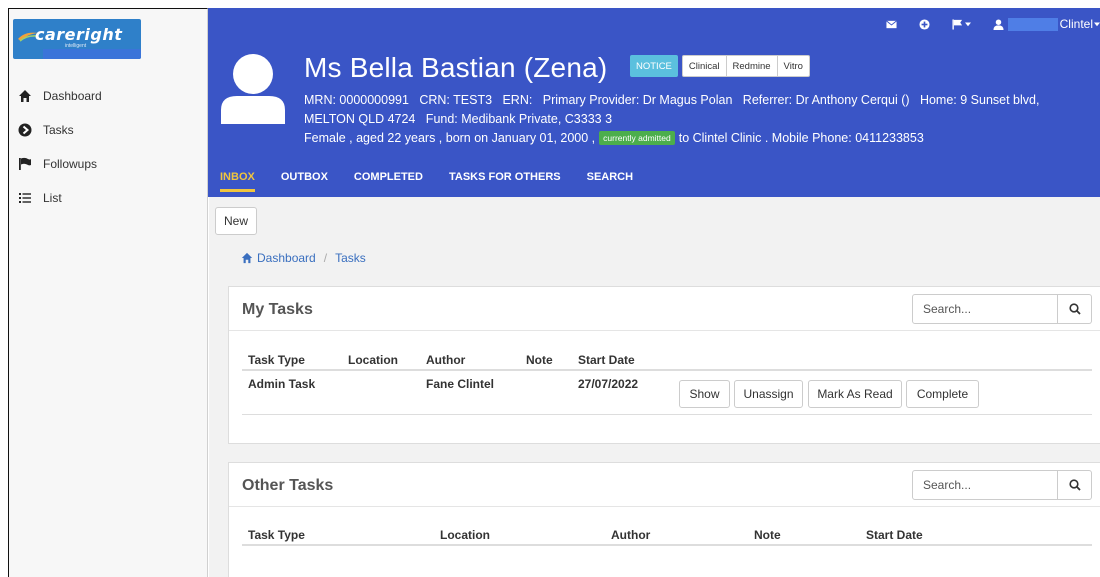 Image resolution: width=1100 pixels, height=577 pixels. Describe the element at coordinates (388, 181) in the screenshot. I see `tab-completed: COMPLETED` at that location.